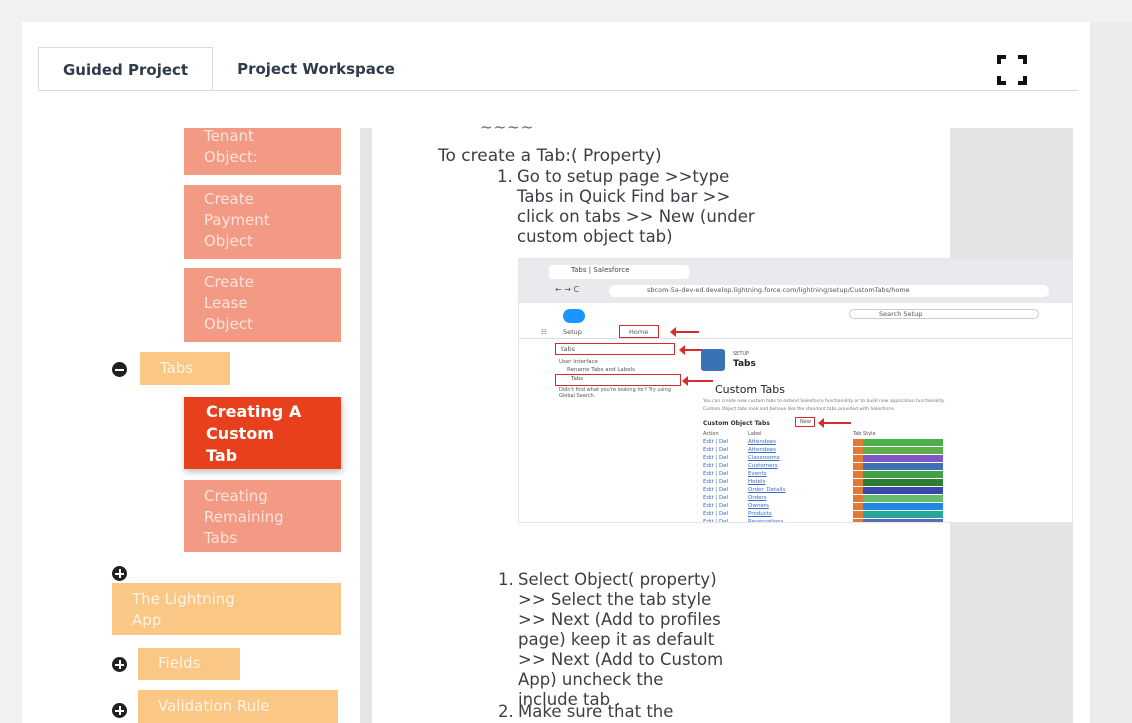 The width and height of the screenshot is (1132, 723). What do you see at coordinates (600, 270) in the screenshot?
I see `browser-tab-title: Tabs | Salesforce` at bounding box center [600, 270].